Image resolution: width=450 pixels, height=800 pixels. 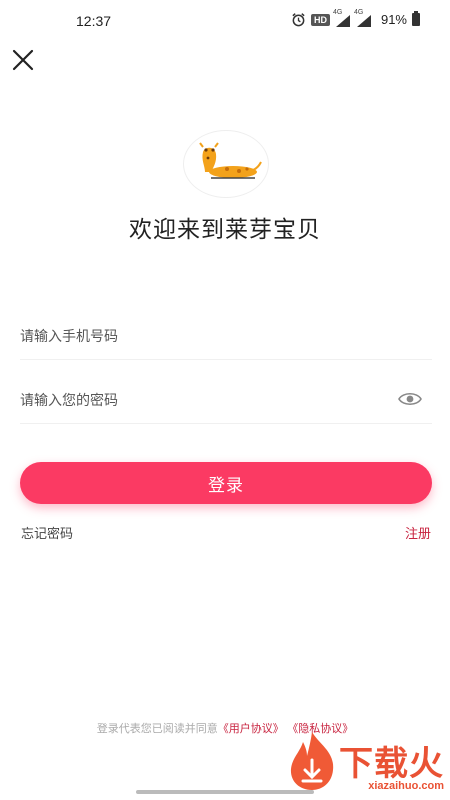 I want to click on status-icons: HD 4G 4G 91%, so click(x=355, y=18).